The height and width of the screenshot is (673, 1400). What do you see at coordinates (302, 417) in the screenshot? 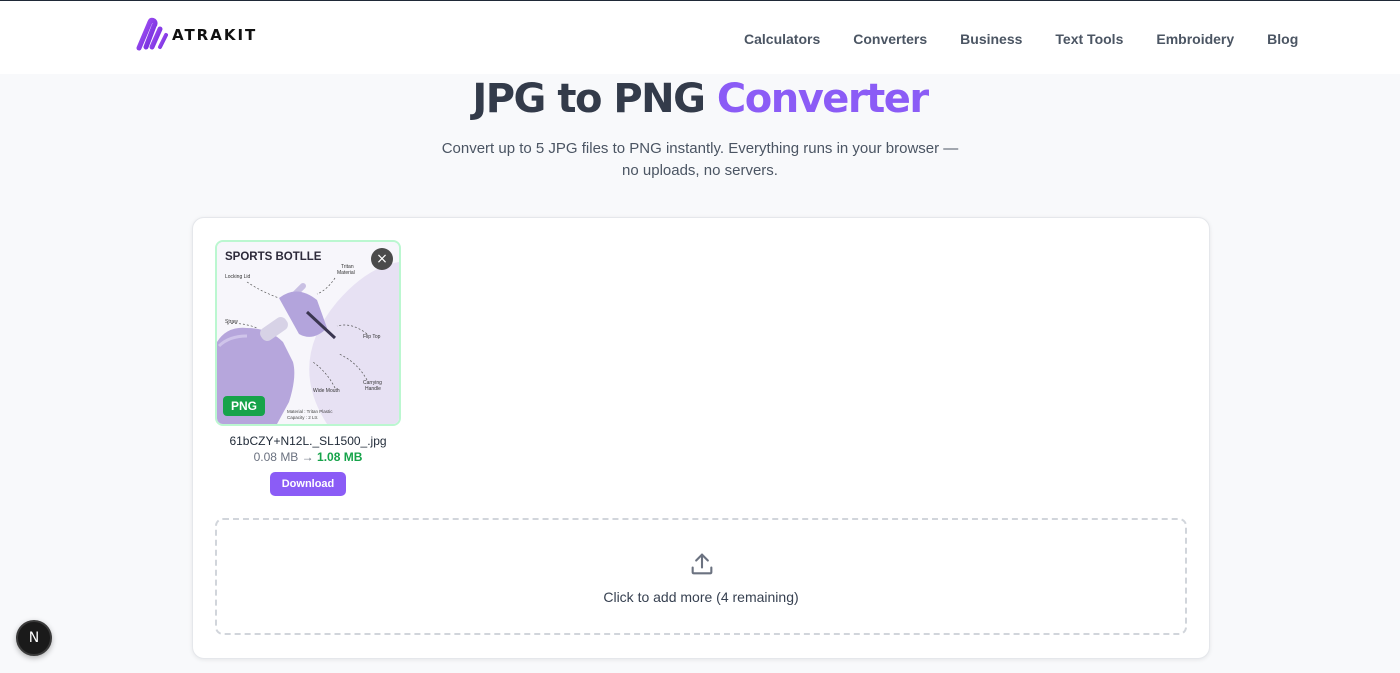
I see `svg-text: Capacity : 2 Ltr.` at bounding box center [302, 417].